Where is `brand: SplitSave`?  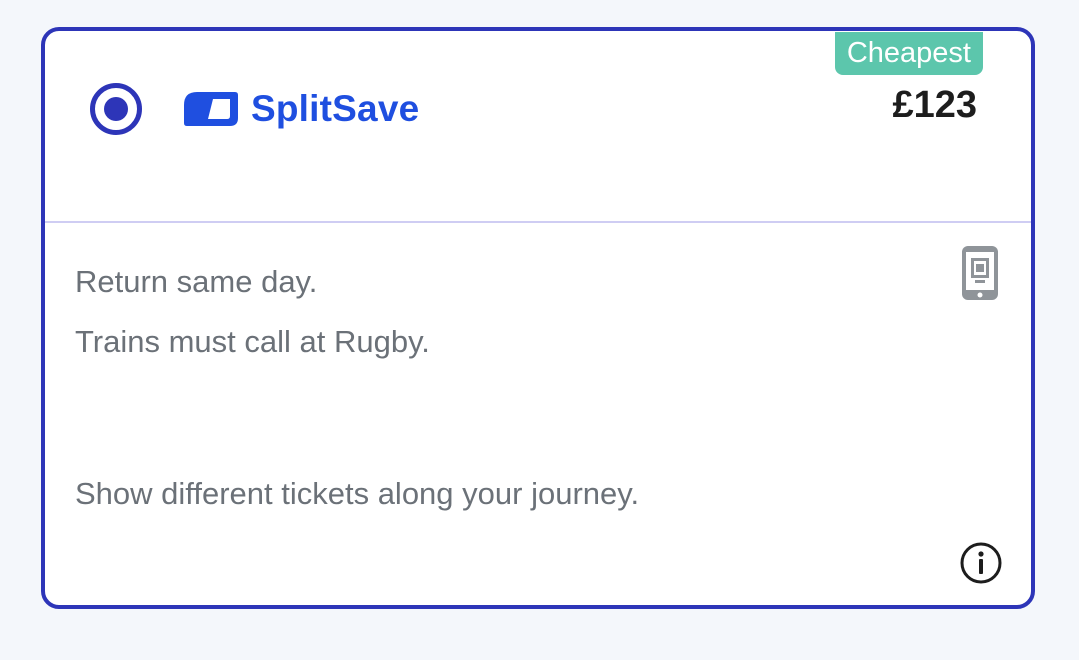
brand: SplitSave is located at coordinates (301, 109).